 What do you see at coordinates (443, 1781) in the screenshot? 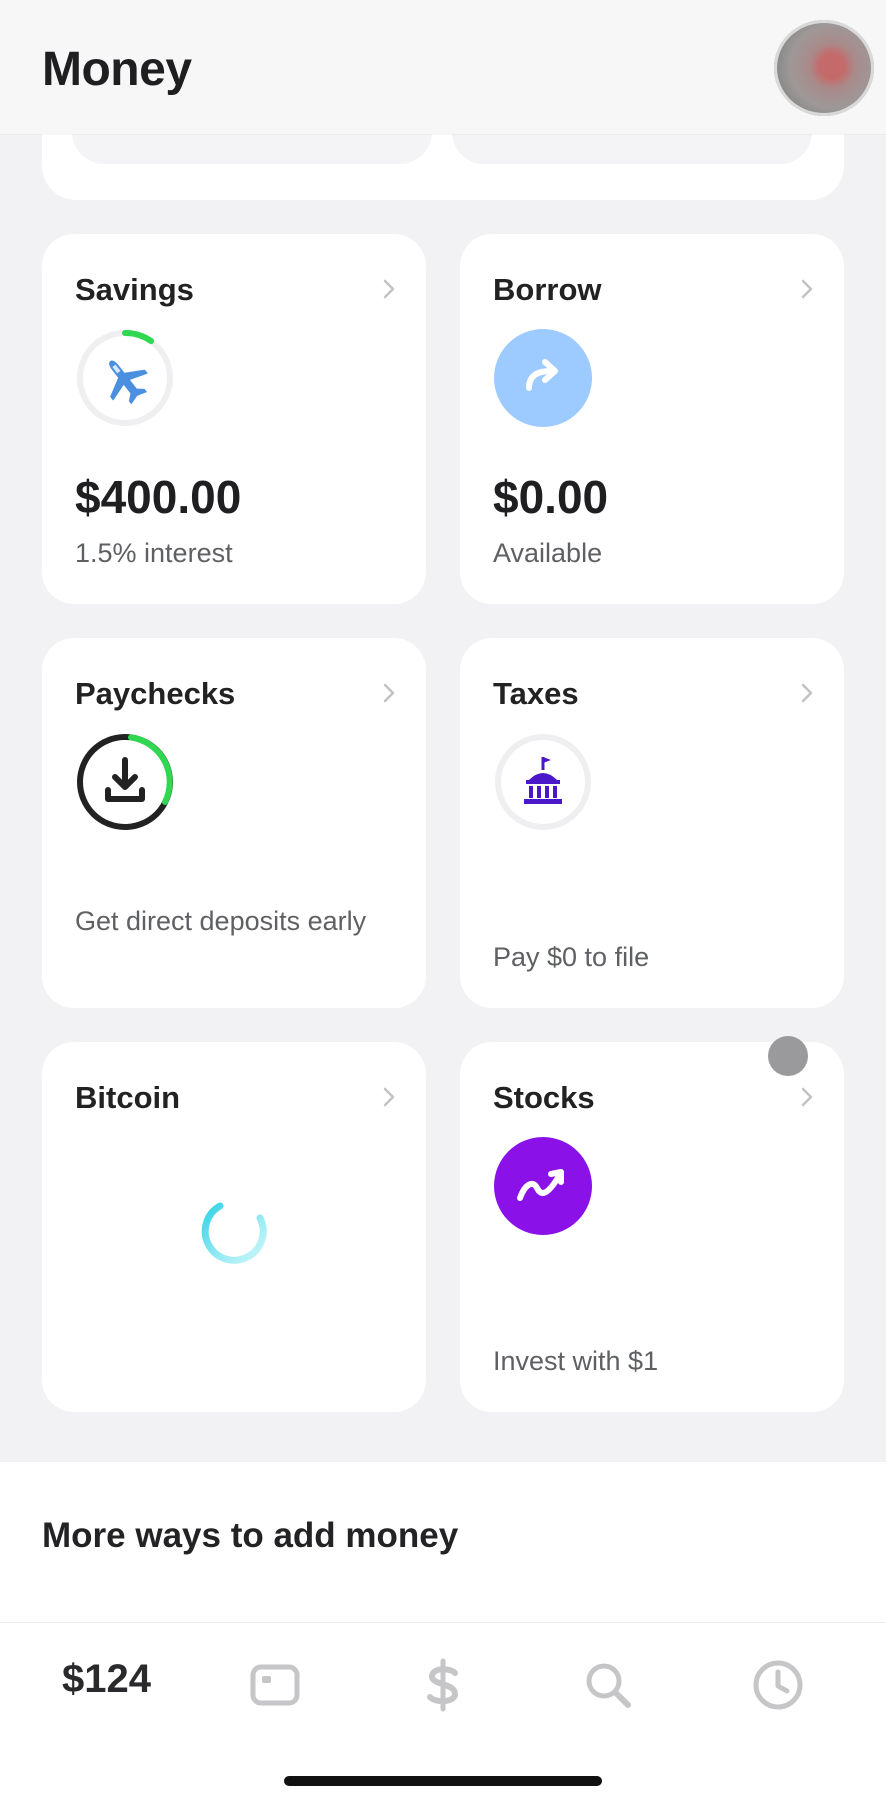
I see `home-indicator` at bounding box center [443, 1781].